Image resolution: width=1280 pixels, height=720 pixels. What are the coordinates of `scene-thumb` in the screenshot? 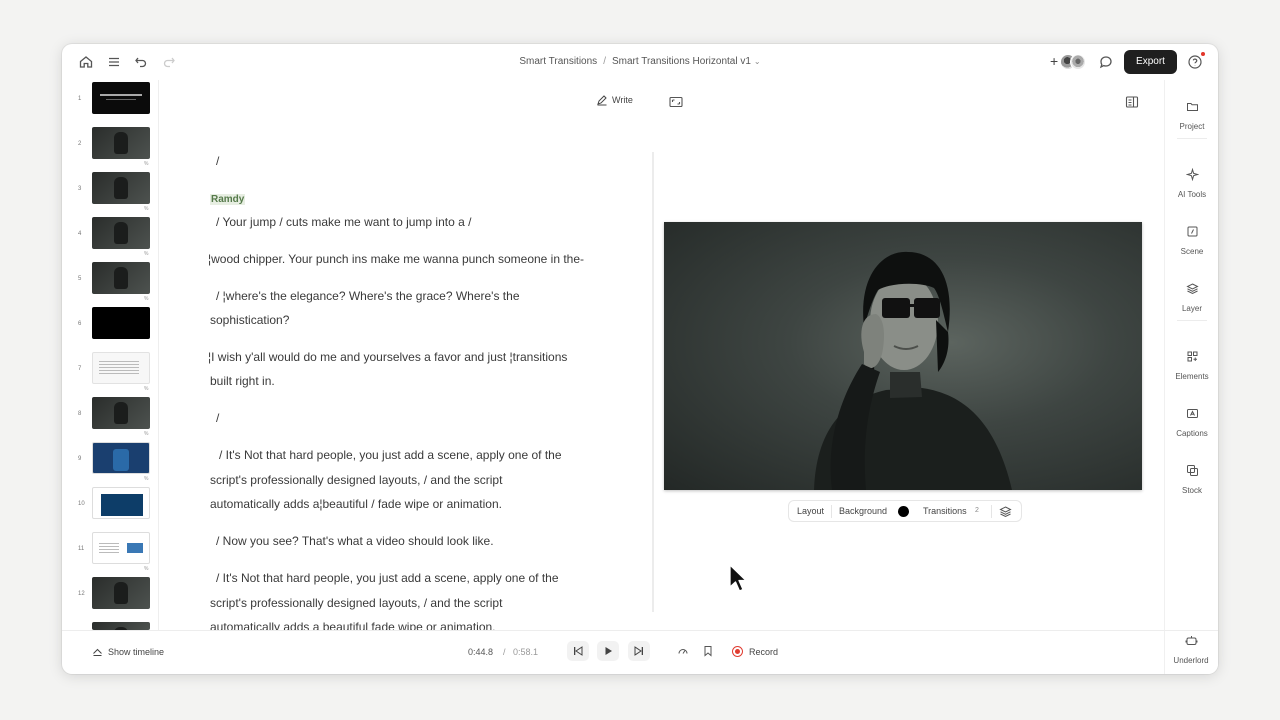 It's located at (110, 626).